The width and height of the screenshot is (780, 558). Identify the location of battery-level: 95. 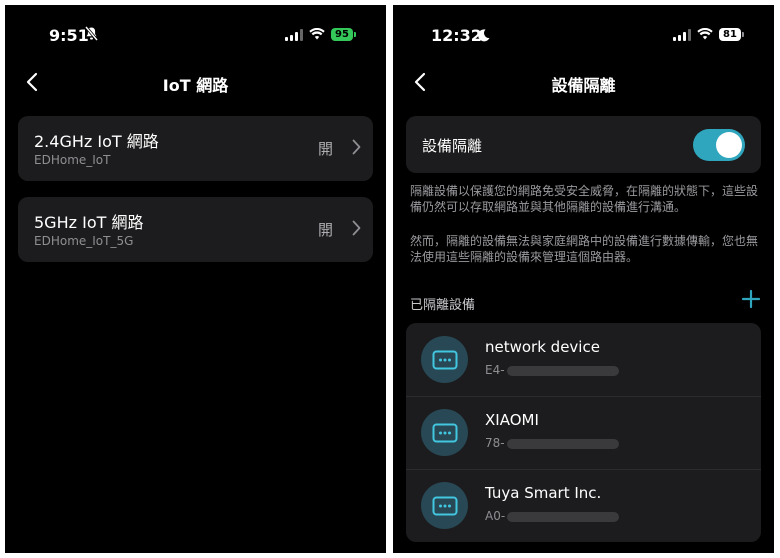
(342, 34).